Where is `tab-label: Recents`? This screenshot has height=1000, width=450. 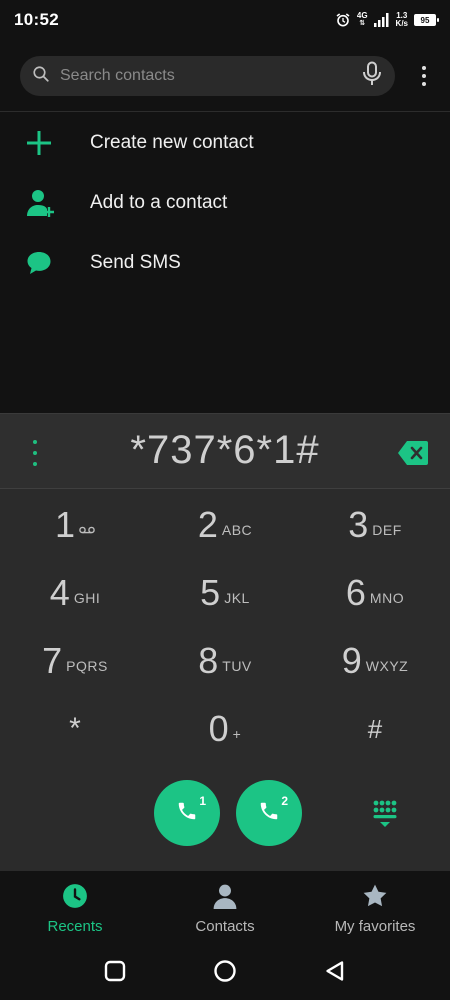
tab-label: Recents is located at coordinates (75, 926).